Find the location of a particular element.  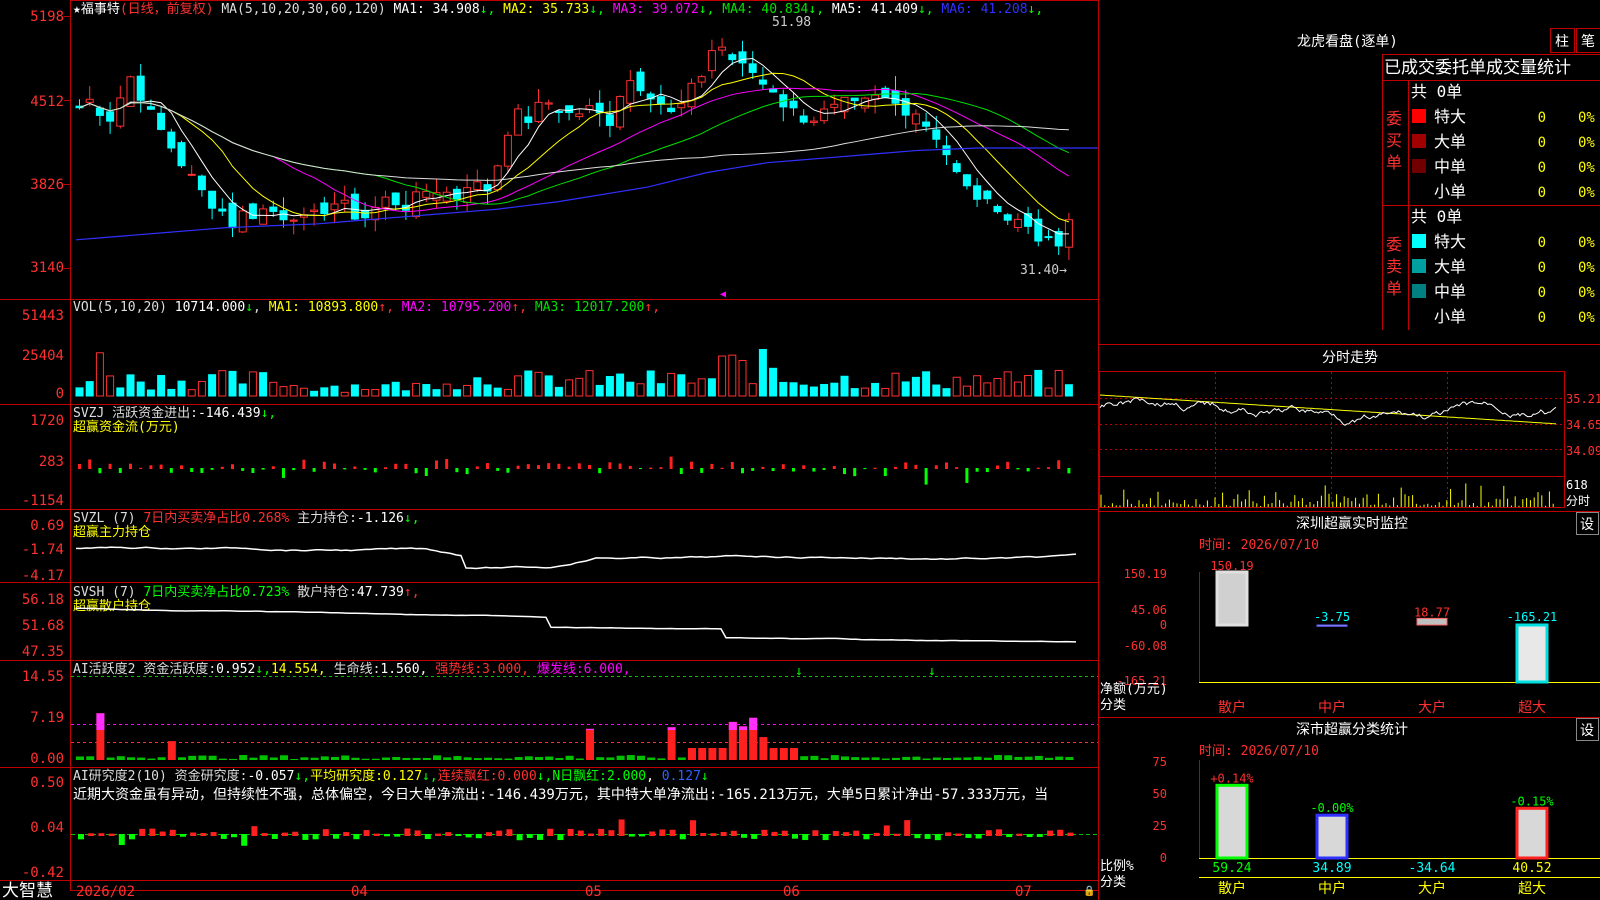

intraday-vol-label: 618 is located at coordinates (1577, 485).